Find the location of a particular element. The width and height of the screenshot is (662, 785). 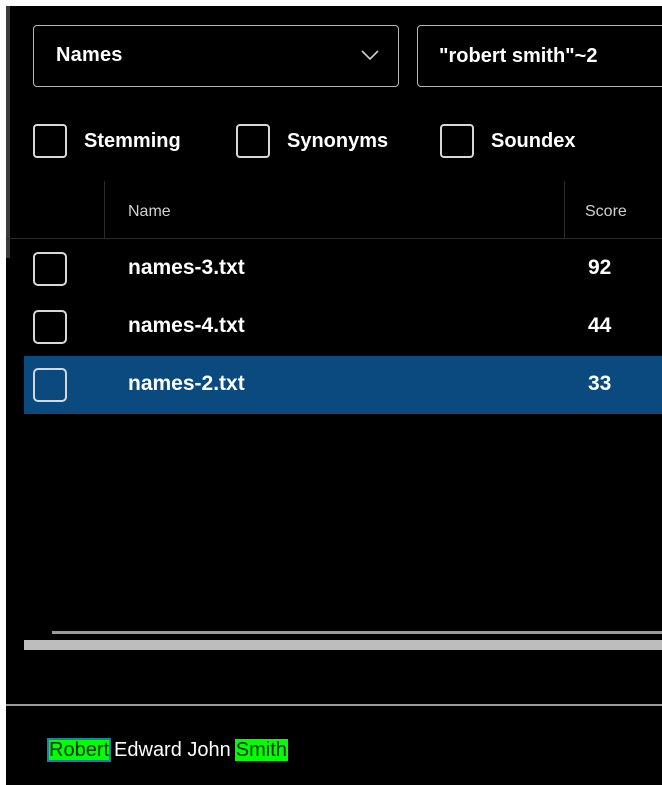

field-selector-dropdown: Names is located at coordinates (216, 56).